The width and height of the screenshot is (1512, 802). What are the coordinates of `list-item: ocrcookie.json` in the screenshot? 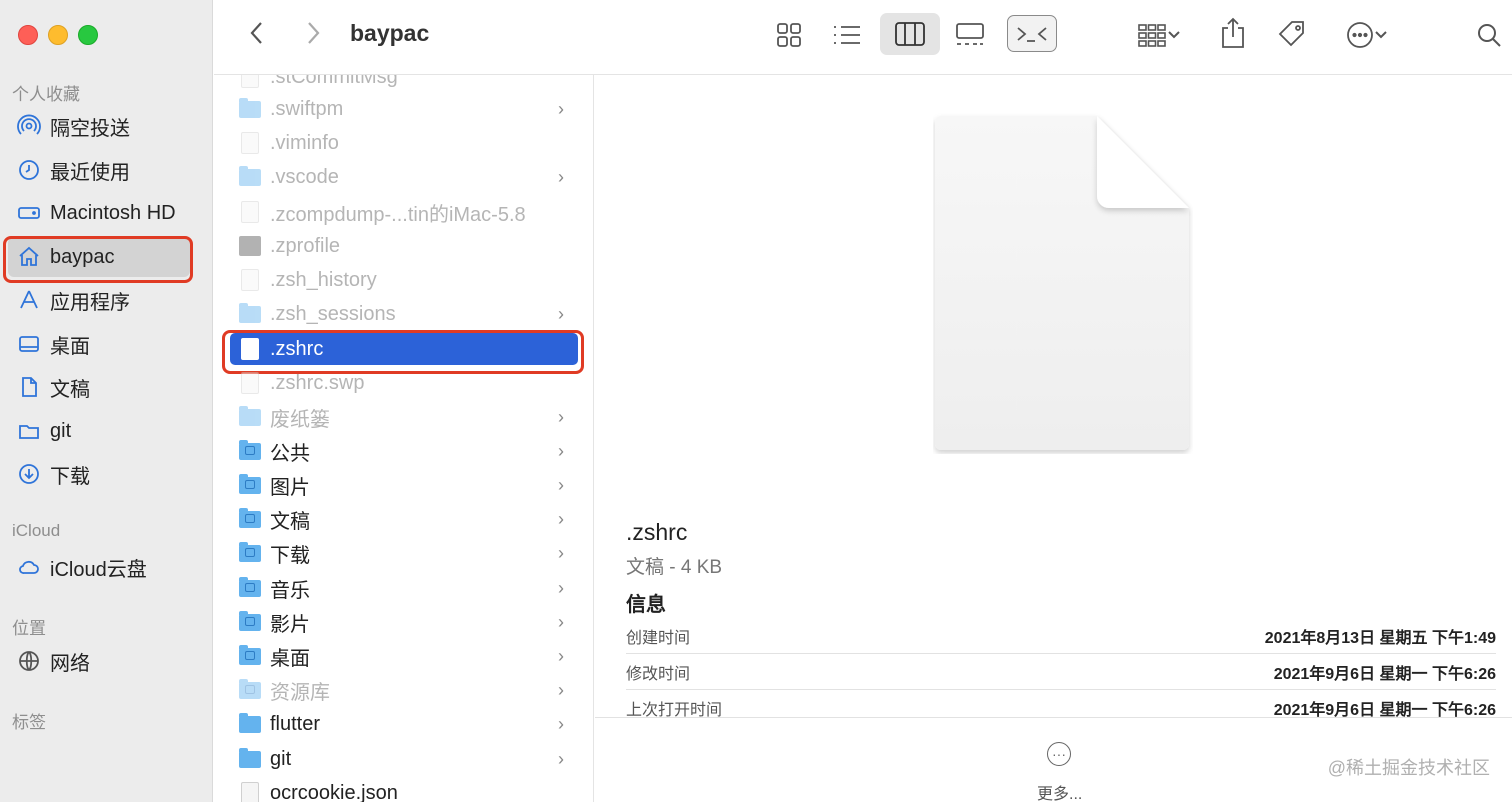 It's located at (404, 789).